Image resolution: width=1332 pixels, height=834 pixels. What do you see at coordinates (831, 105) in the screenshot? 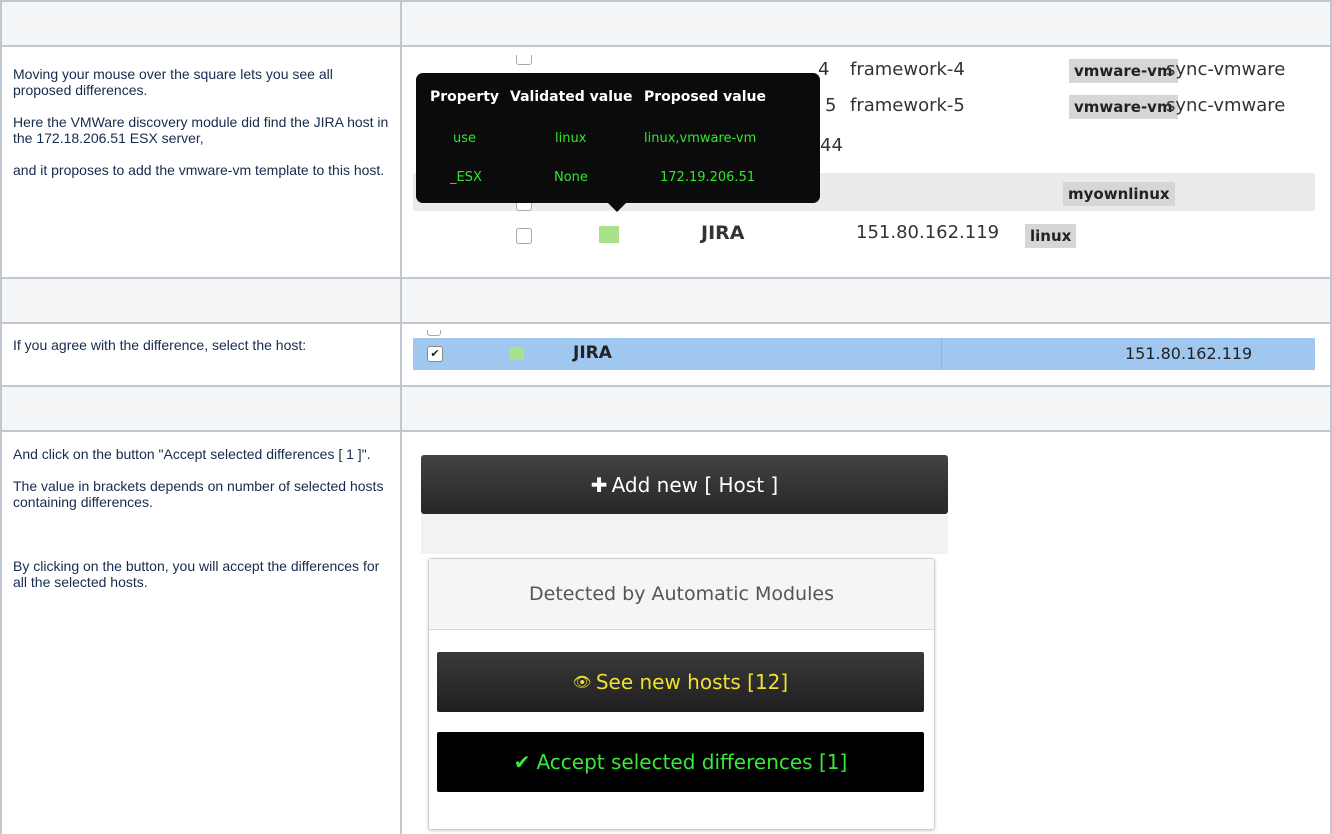
I see `host-name: 5` at bounding box center [831, 105].